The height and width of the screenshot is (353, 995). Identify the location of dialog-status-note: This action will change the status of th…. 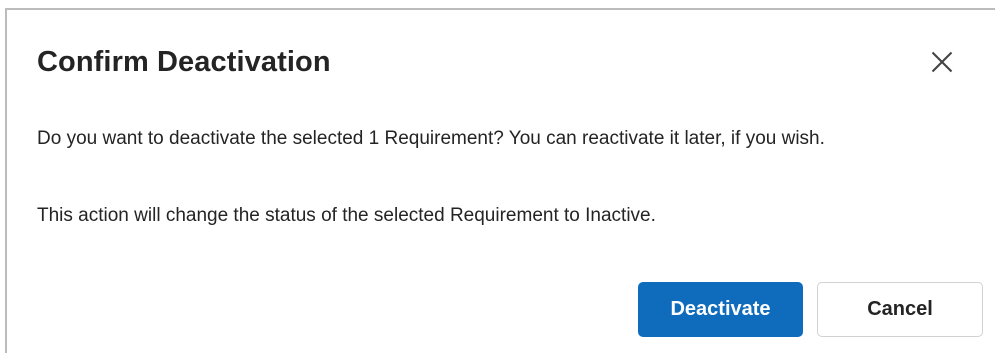
(346, 215).